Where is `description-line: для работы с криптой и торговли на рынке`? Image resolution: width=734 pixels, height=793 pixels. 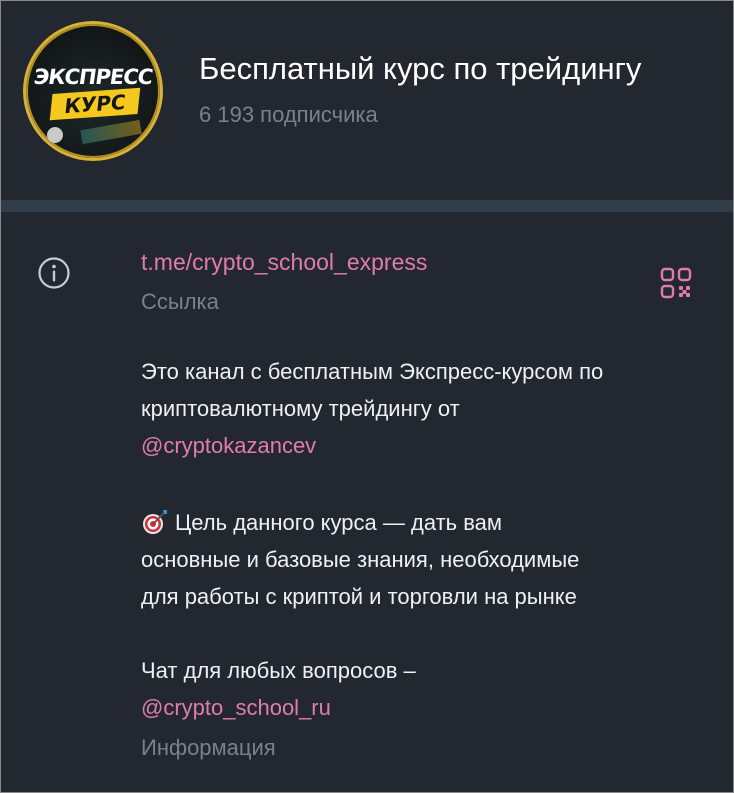
description-line: для работы с криптой и торговли на рынке is located at coordinates (359, 596).